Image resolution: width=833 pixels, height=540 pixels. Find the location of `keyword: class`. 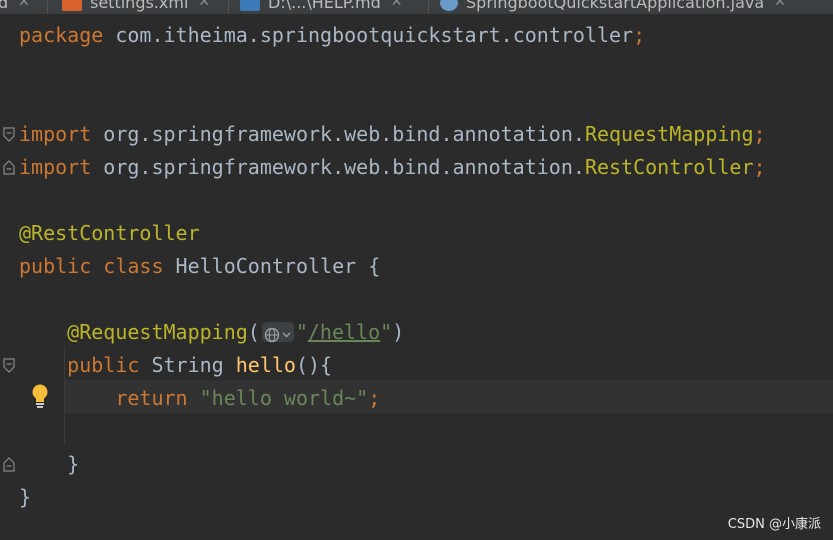

keyword: class is located at coordinates (133, 266).